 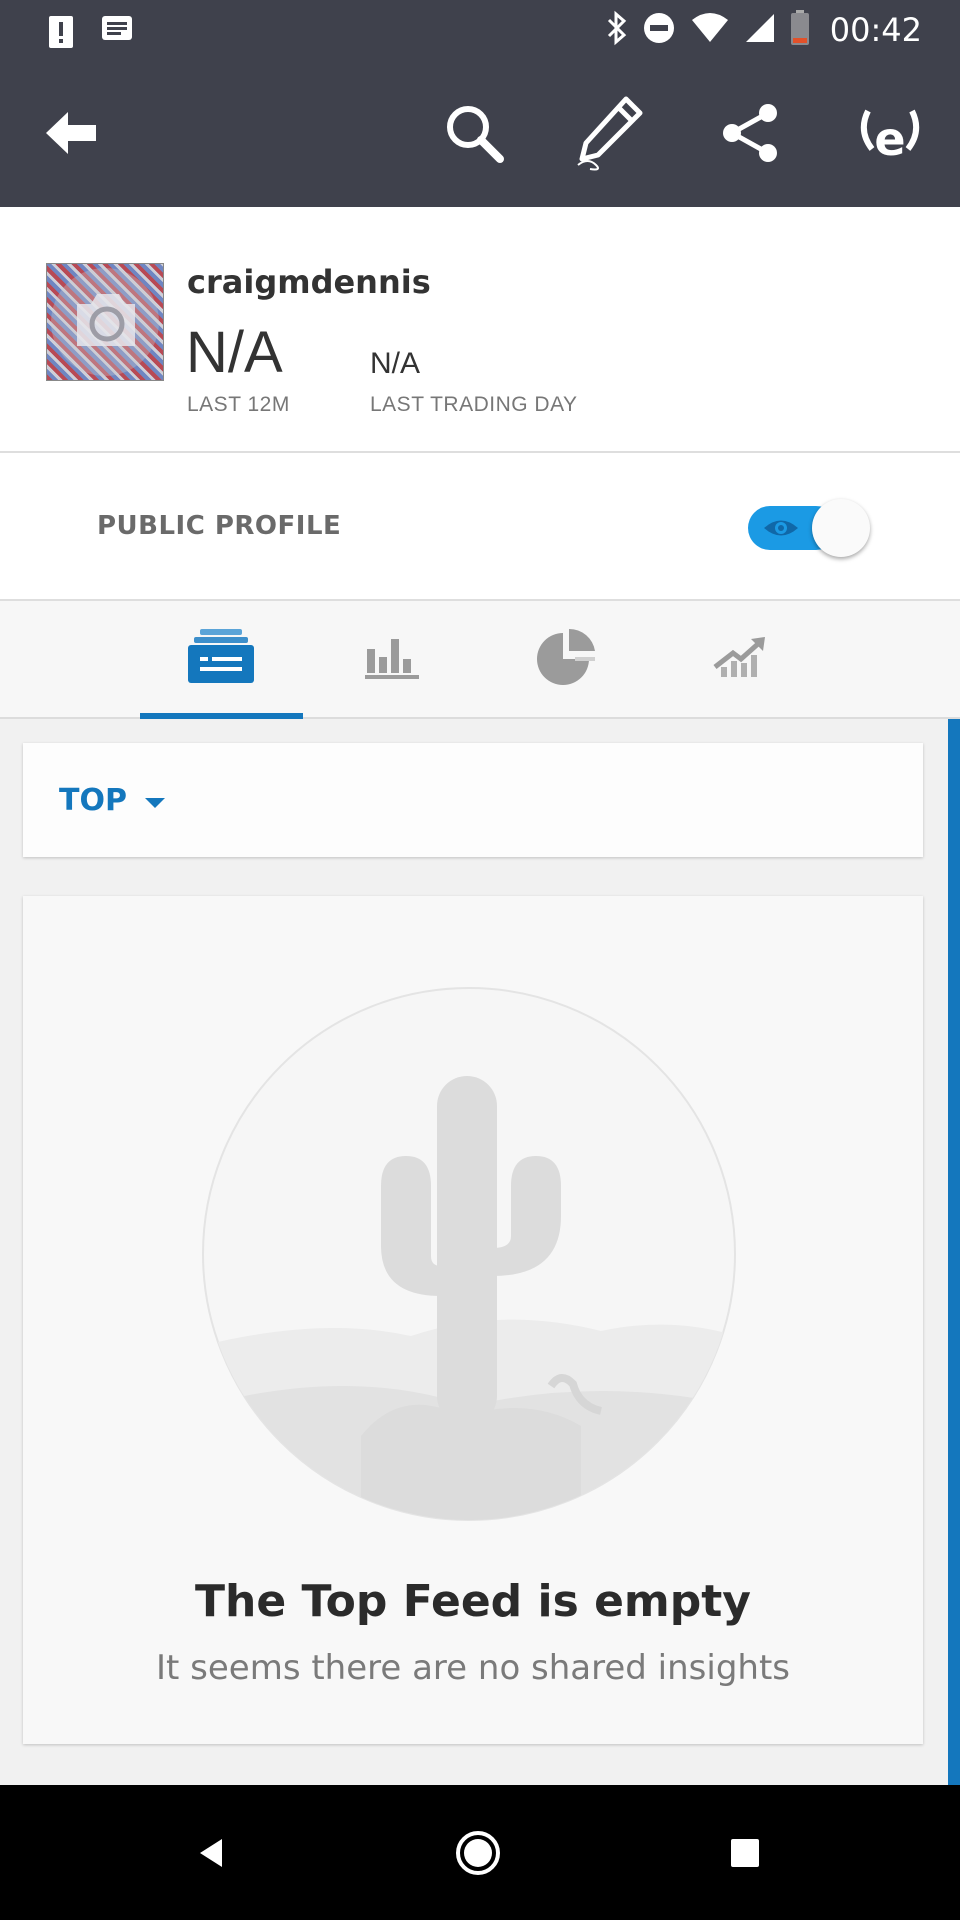 I want to click on bar-chart-icon, so click(x=393, y=659).